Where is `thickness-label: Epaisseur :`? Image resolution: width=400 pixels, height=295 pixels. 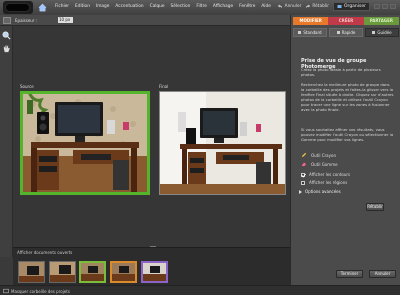 thickness-label: Epaisseur : is located at coordinates (26, 20).